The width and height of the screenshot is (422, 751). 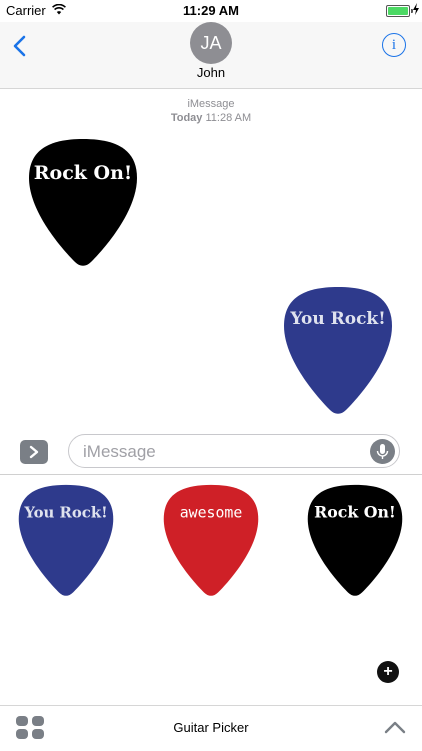 I want to click on message-field, so click(x=234, y=451).